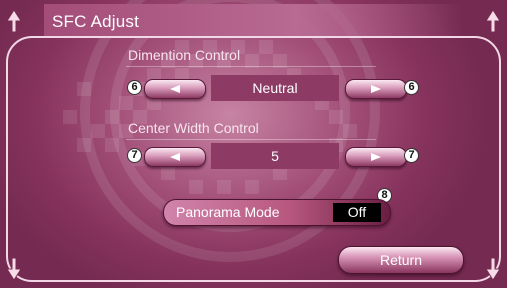  What do you see at coordinates (193, 128) in the screenshot?
I see `center-width-control-label: Center Width Control` at bounding box center [193, 128].